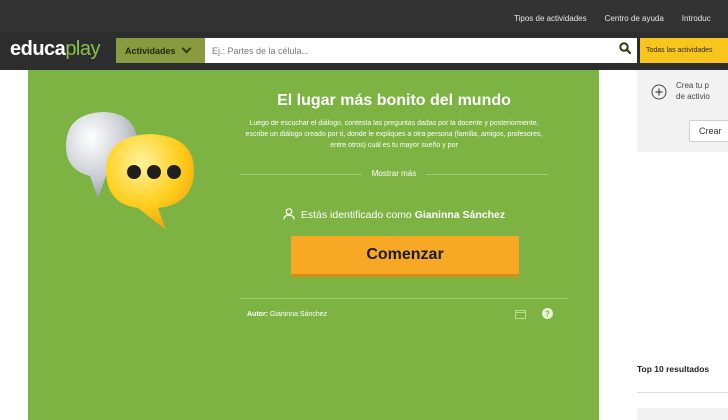 The height and width of the screenshot is (420, 728). I want to click on create-activity-text: Crea tu p de activio, so click(693, 91).